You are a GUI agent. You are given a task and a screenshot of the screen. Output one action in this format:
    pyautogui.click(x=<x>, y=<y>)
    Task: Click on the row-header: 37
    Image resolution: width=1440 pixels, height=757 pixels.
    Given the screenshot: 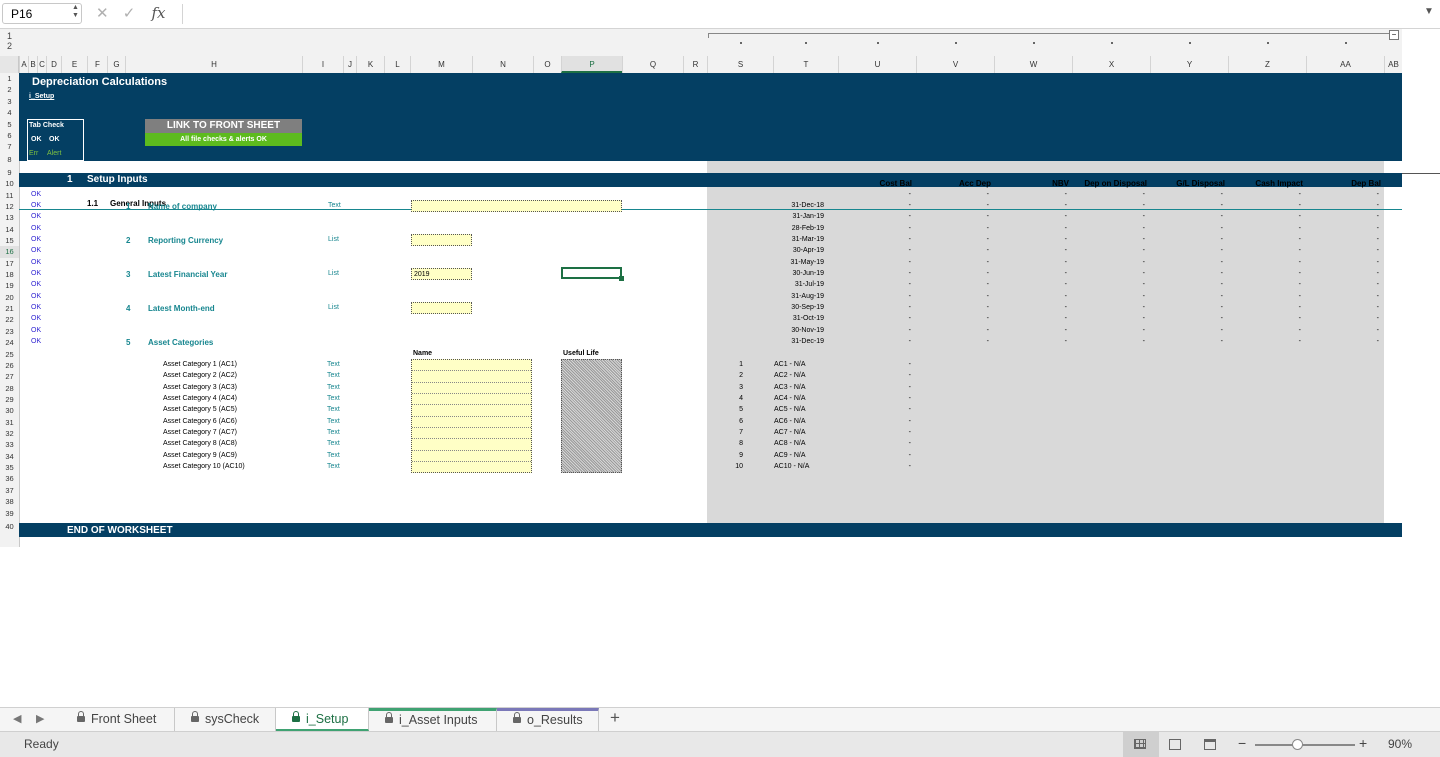 What is the action you would take?
    pyautogui.click(x=9, y=490)
    